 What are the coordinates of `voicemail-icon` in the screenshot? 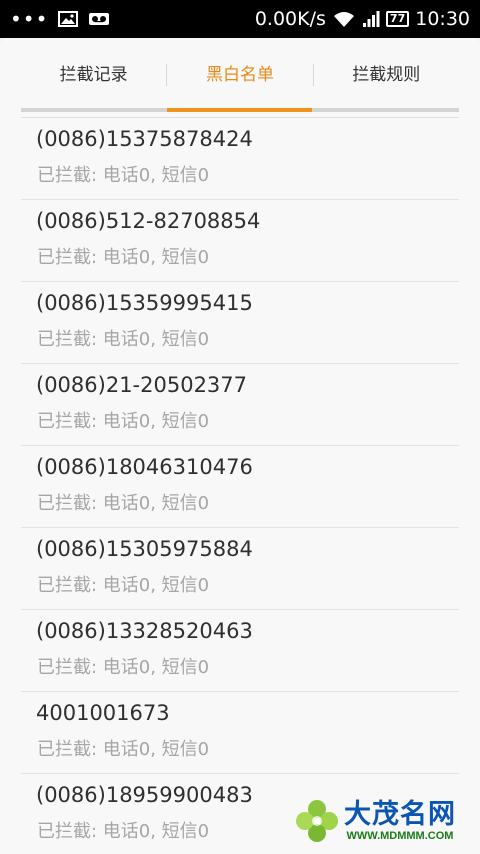 It's located at (99, 19).